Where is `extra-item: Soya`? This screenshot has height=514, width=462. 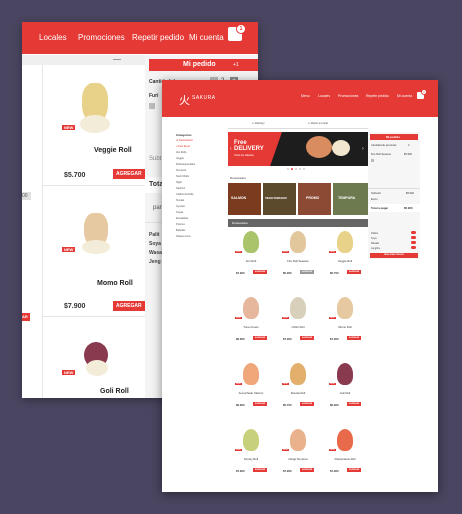
extra-item: Soya is located at coordinates (155, 244).